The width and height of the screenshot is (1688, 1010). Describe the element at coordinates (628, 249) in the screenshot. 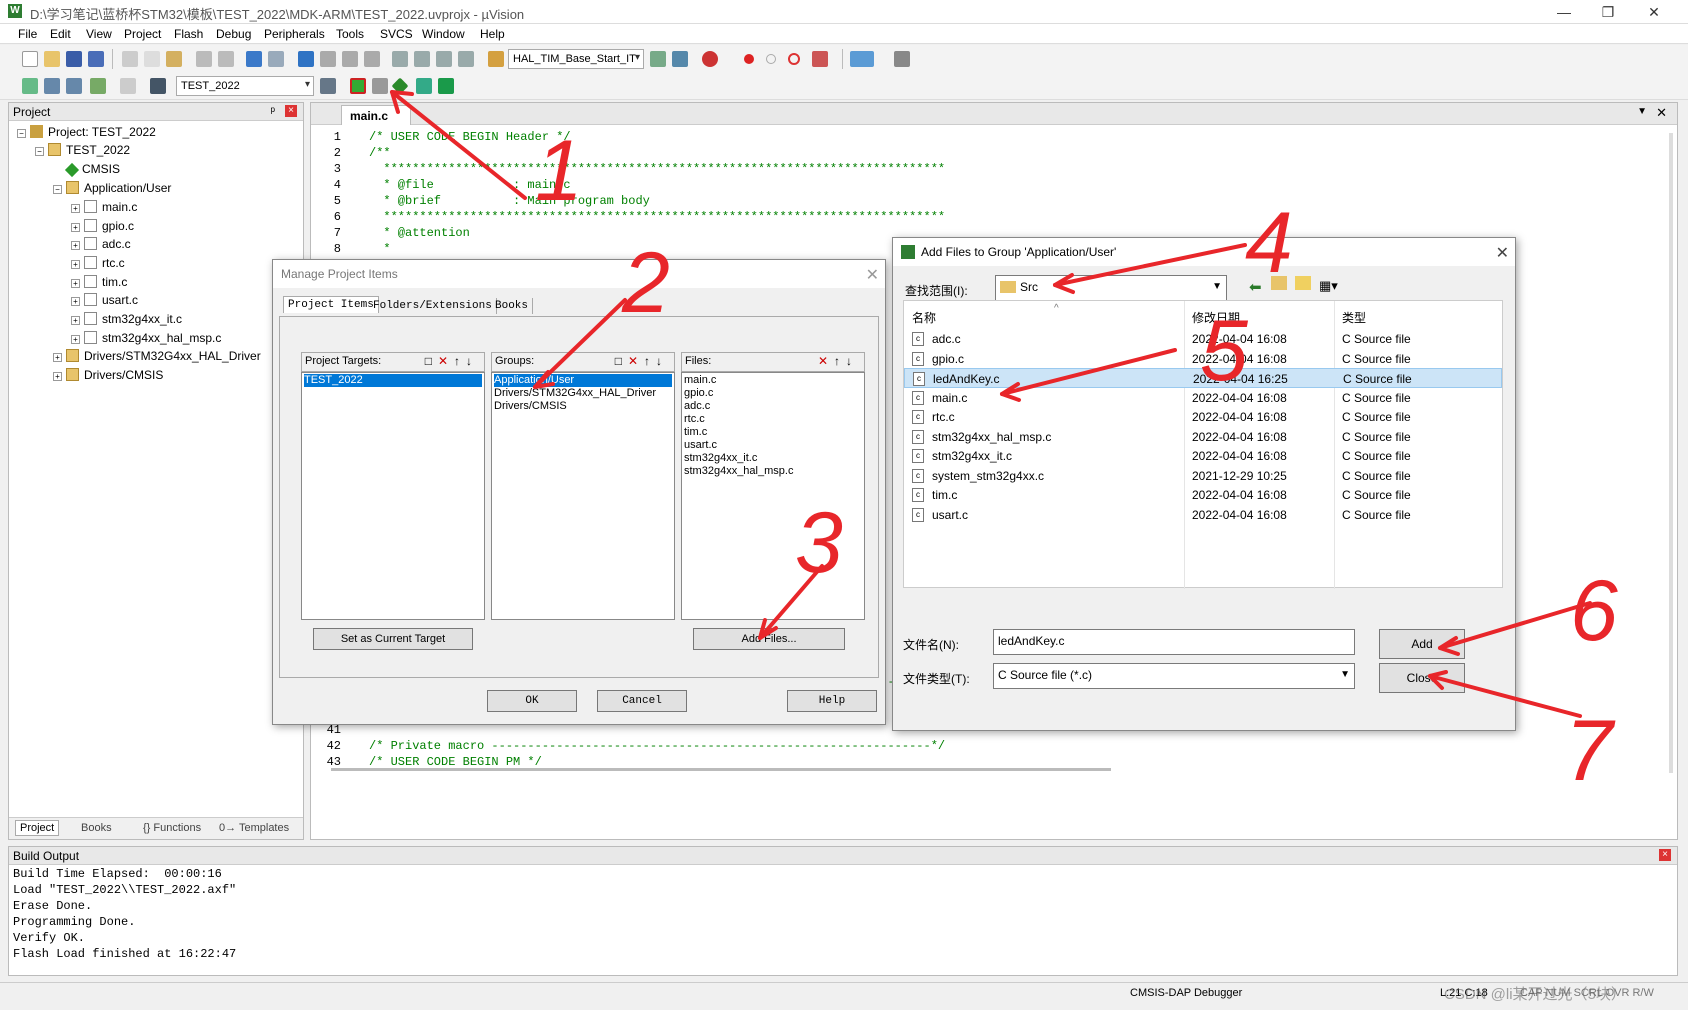

I see `code-line: 8 *` at that location.